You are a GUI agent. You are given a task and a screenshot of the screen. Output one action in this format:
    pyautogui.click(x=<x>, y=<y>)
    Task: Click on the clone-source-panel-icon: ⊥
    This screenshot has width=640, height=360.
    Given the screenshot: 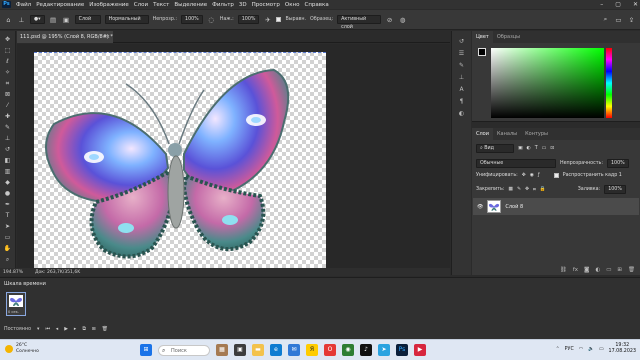 What is the action you would take?
    pyautogui.click(x=462, y=77)
    